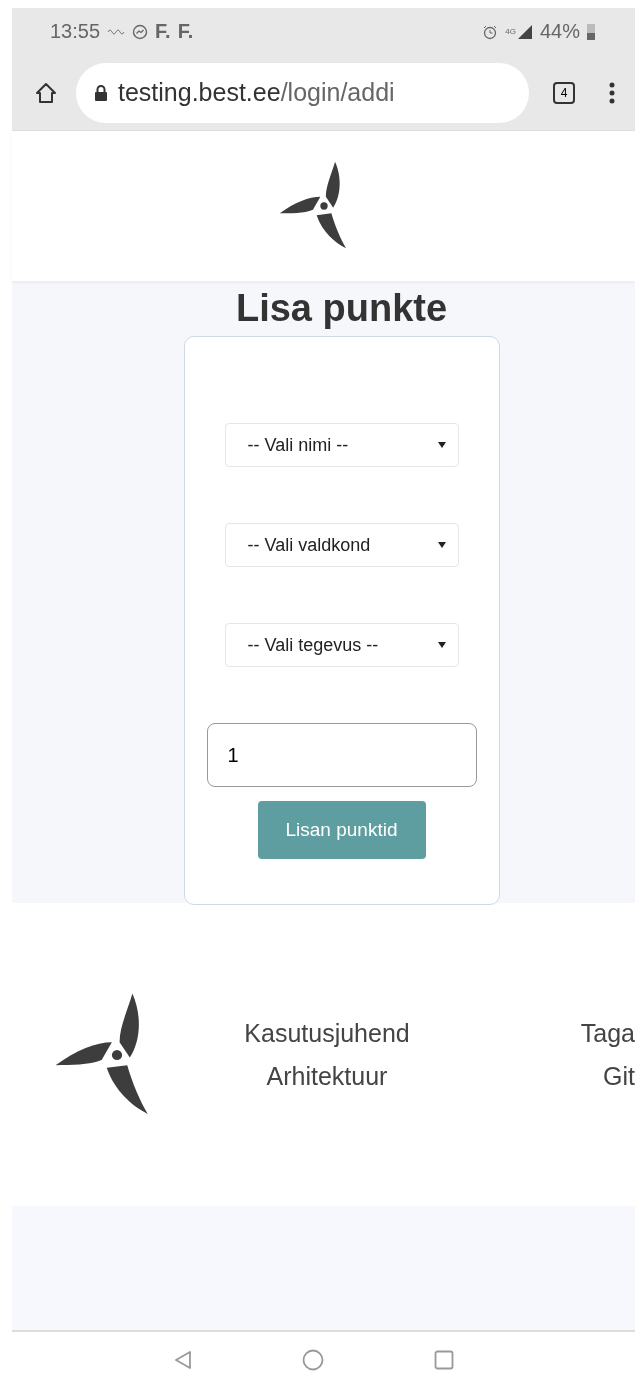 The image size is (635, 1387). I want to click on home-icon, so click(46, 92).